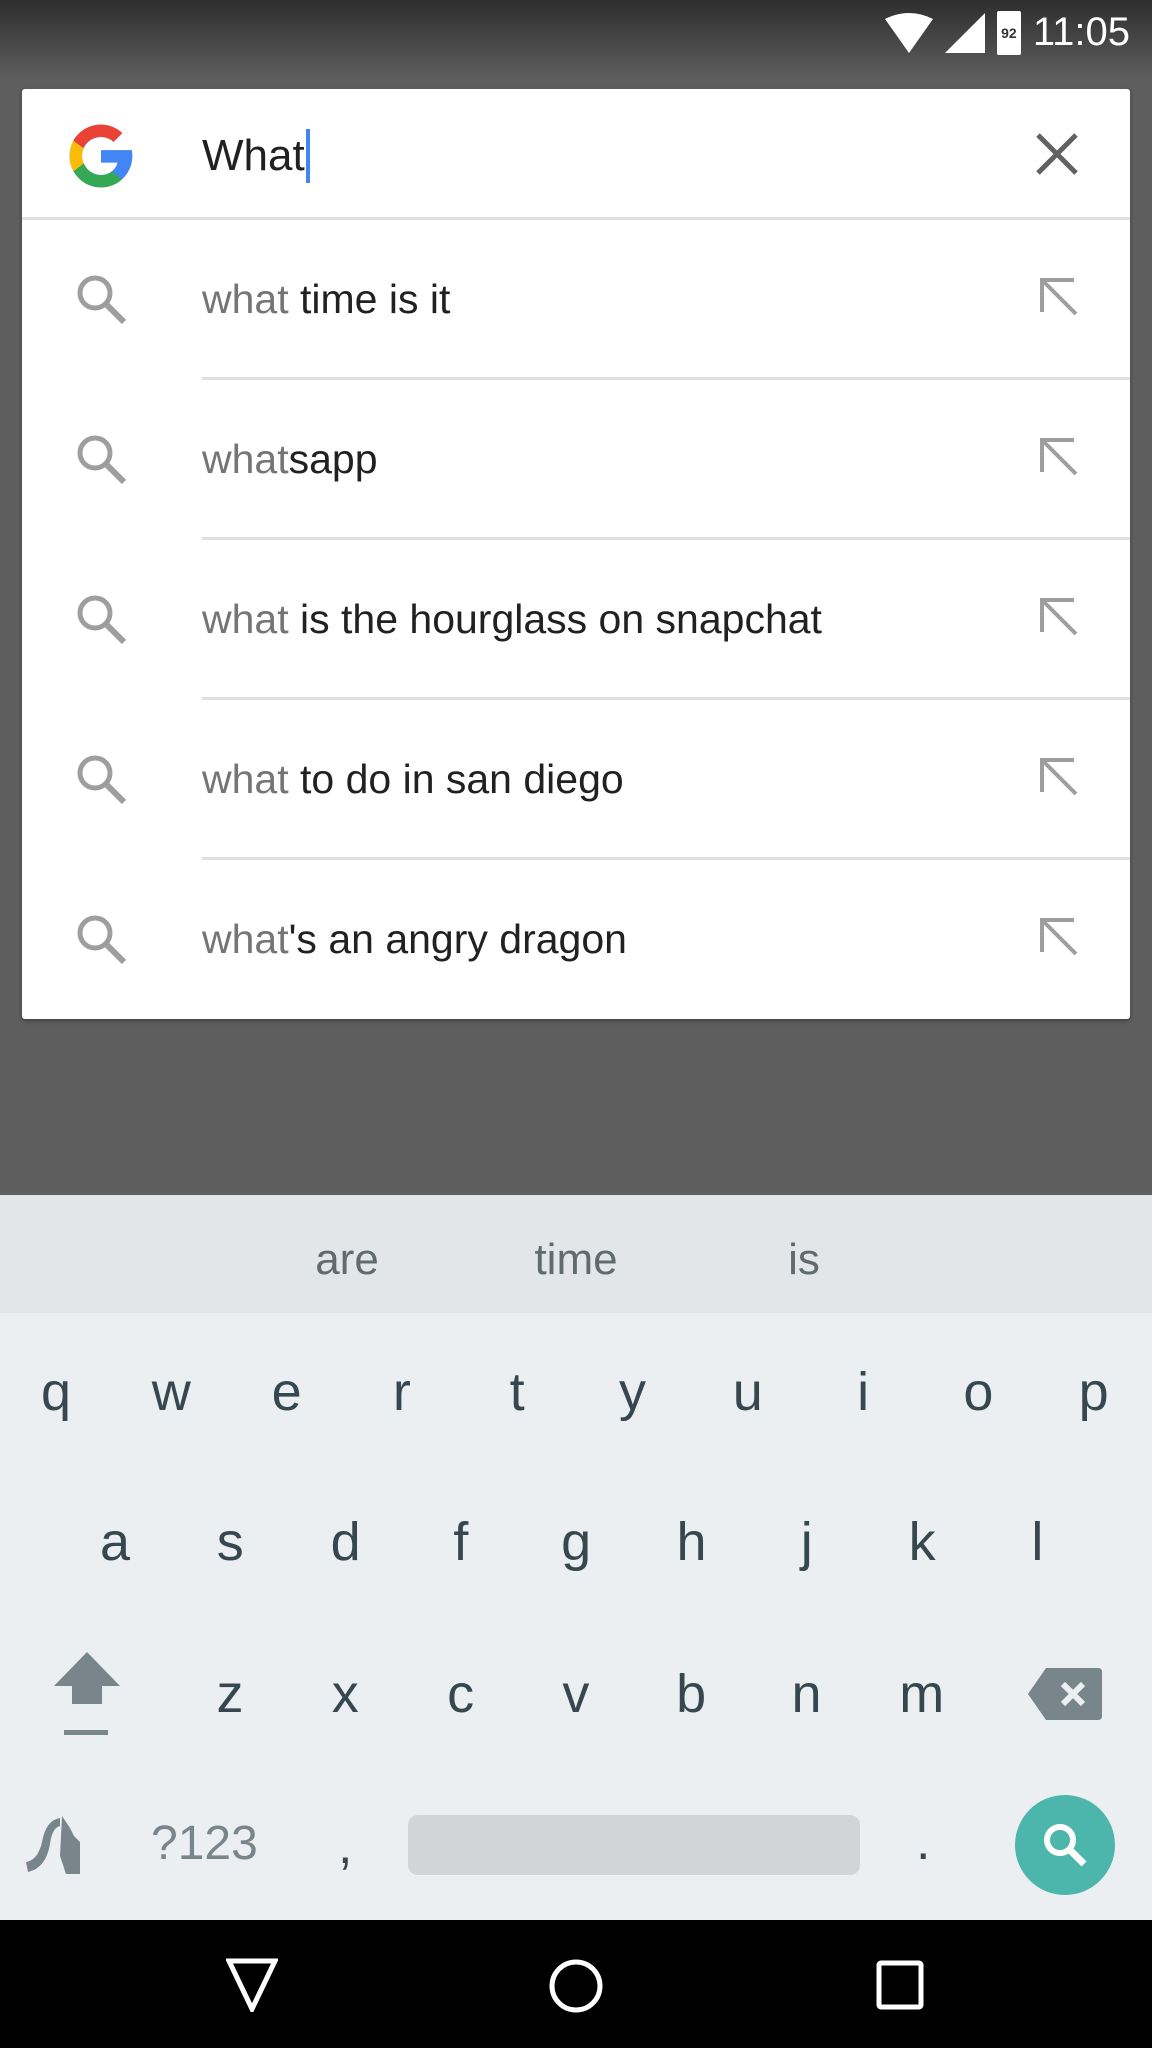 Image resolution: width=1152 pixels, height=2048 pixels. What do you see at coordinates (978, 1392) in the screenshot?
I see `key-o: o` at bounding box center [978, 1392].